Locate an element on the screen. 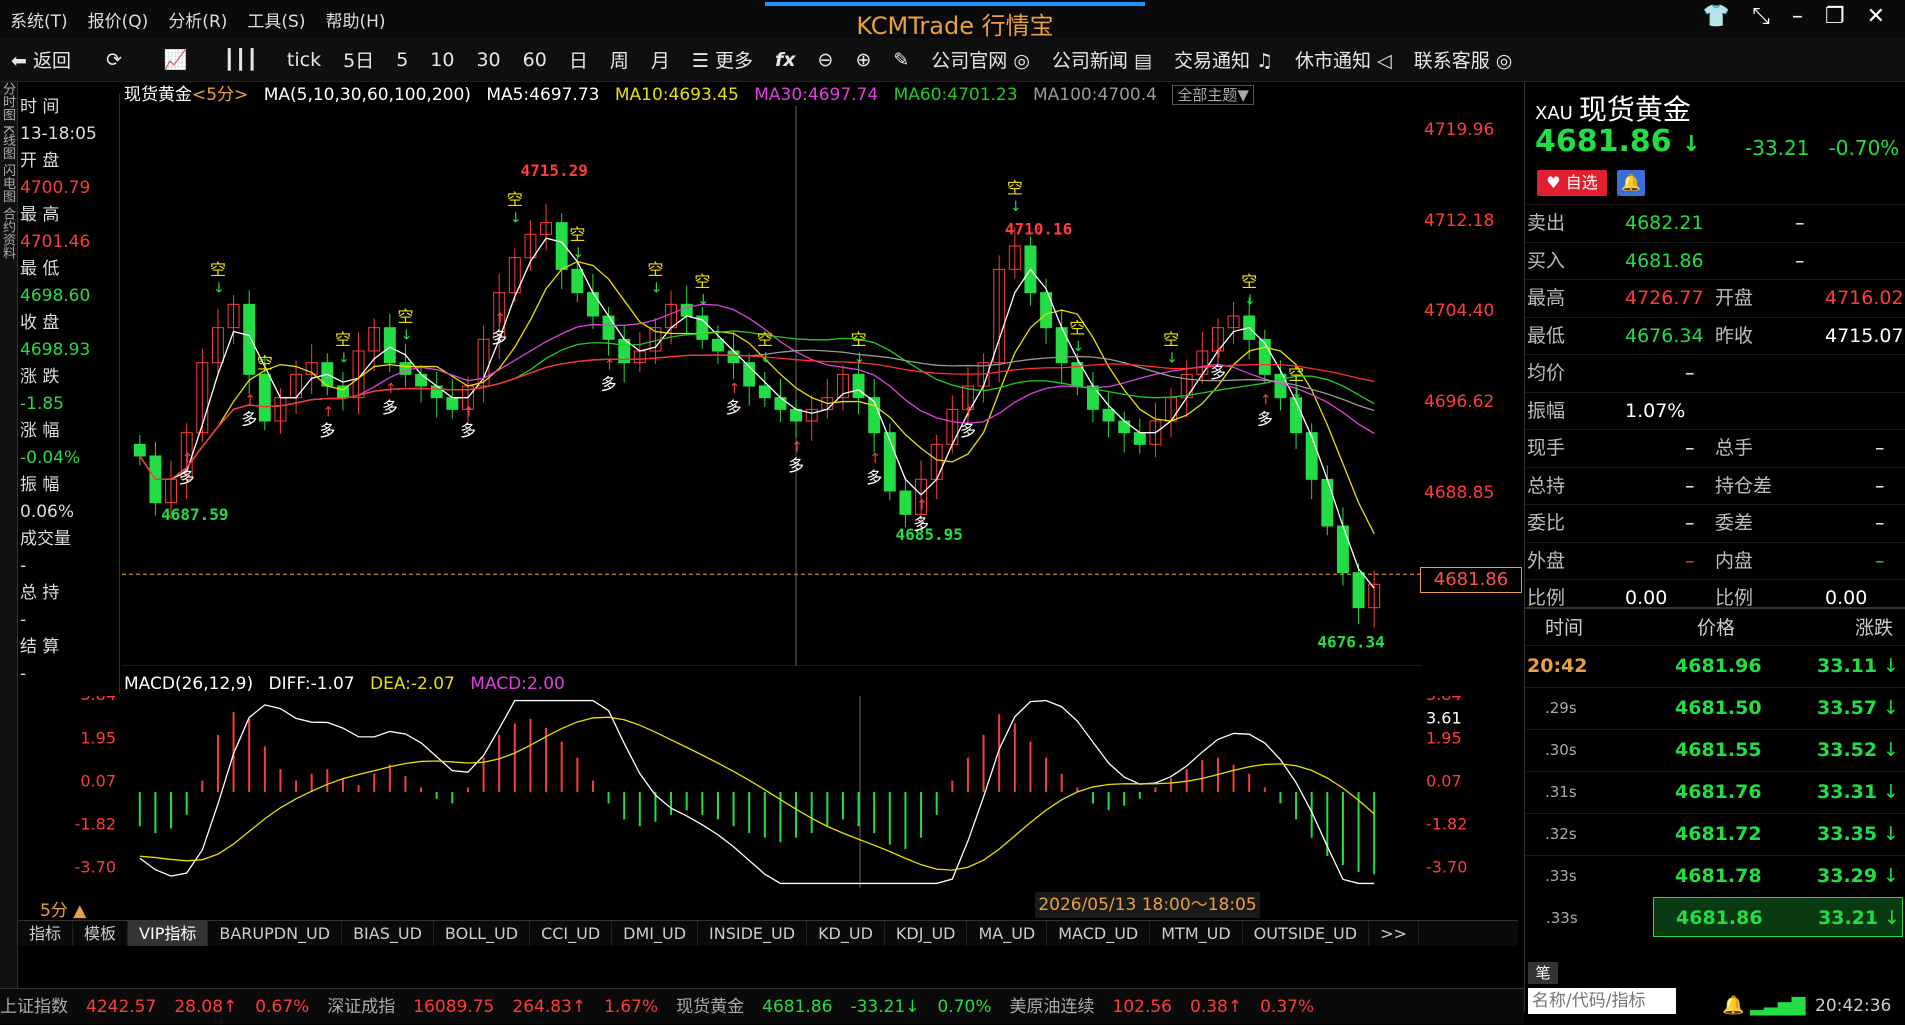  tick-change: 33.11 is located at coordinates (1847, 666).